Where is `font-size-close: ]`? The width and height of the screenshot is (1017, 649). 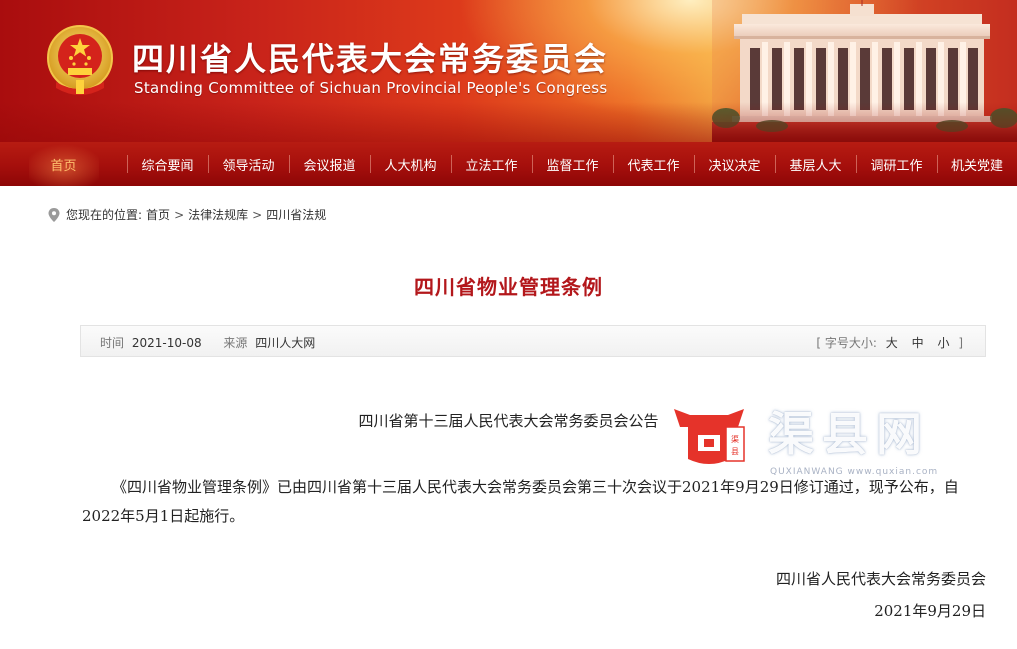 font-size-close: ] is located at coordinates (960, 343).